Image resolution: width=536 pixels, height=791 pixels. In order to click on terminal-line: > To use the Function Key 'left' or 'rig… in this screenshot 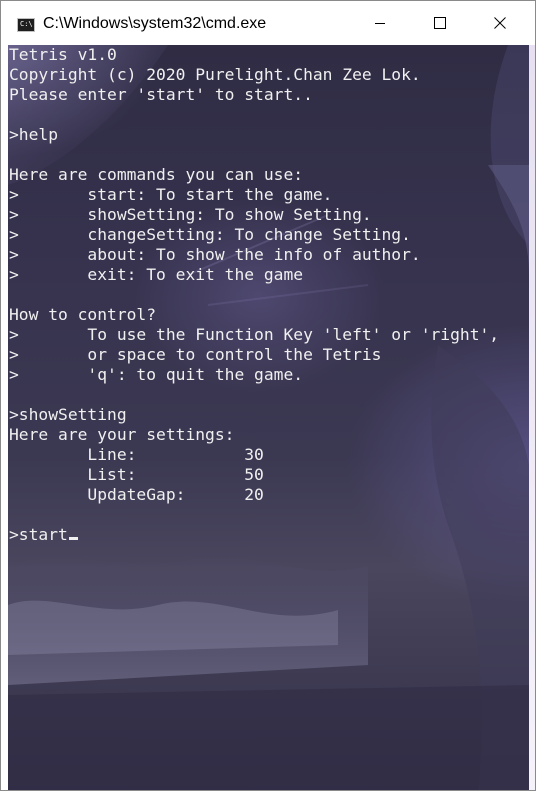, I will do `click(254, 334)`.